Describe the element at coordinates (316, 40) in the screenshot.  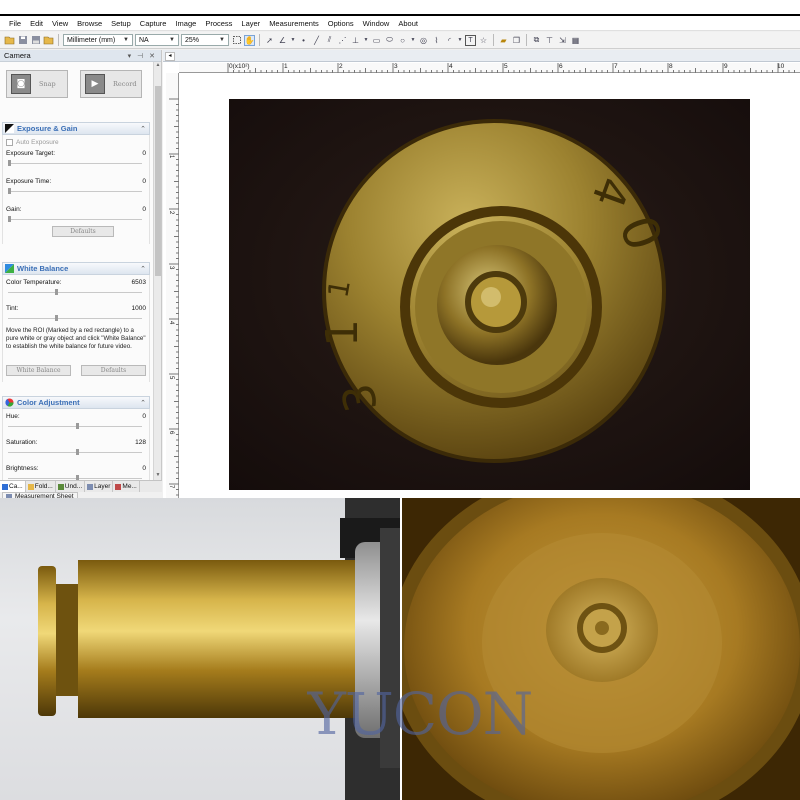
I see `line-tool-icon: ╱` at that location.